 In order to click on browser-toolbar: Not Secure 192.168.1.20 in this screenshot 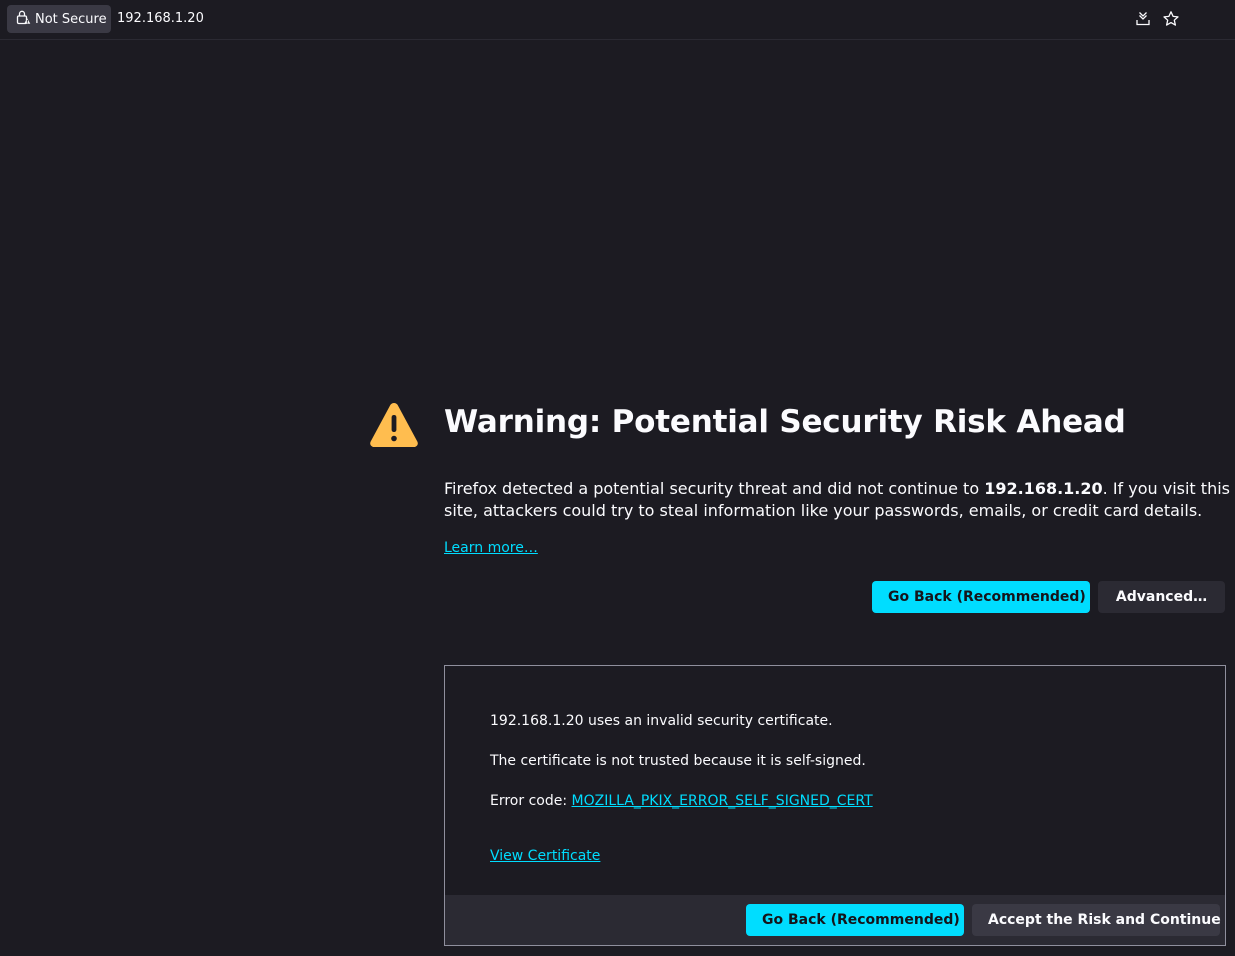, I will do `click(617, 20)`.